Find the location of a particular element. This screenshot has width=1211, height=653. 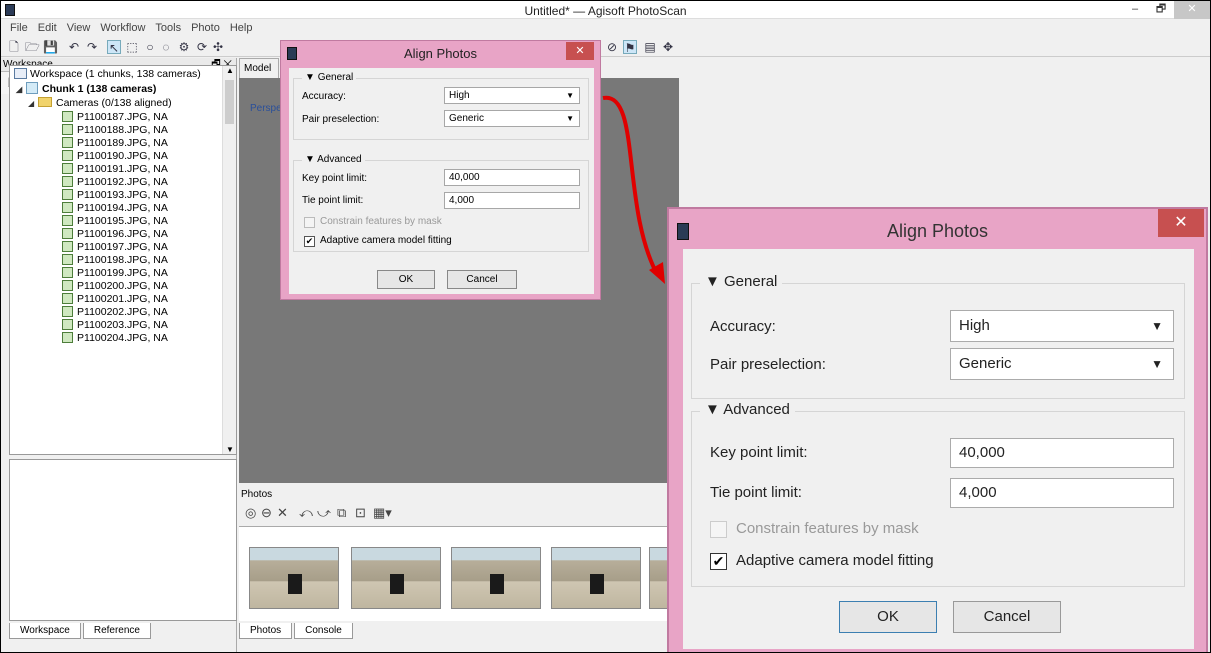

scroll-up-icon: ▲ is located at coordinates (229, 70).